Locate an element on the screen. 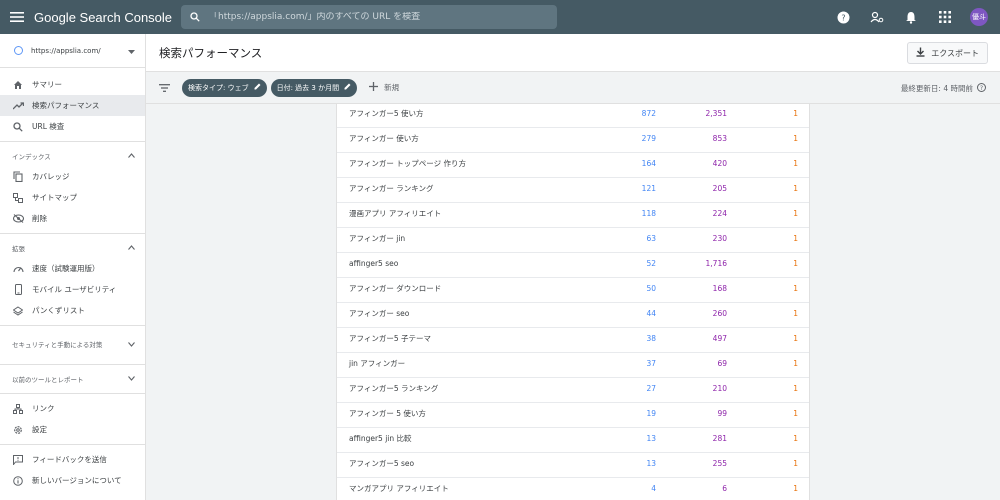 This screenshot has width=1000, height=500. table-row: 漫画アプリ アフィリエイト 118 224 1 is located at coordinates (573, 215).